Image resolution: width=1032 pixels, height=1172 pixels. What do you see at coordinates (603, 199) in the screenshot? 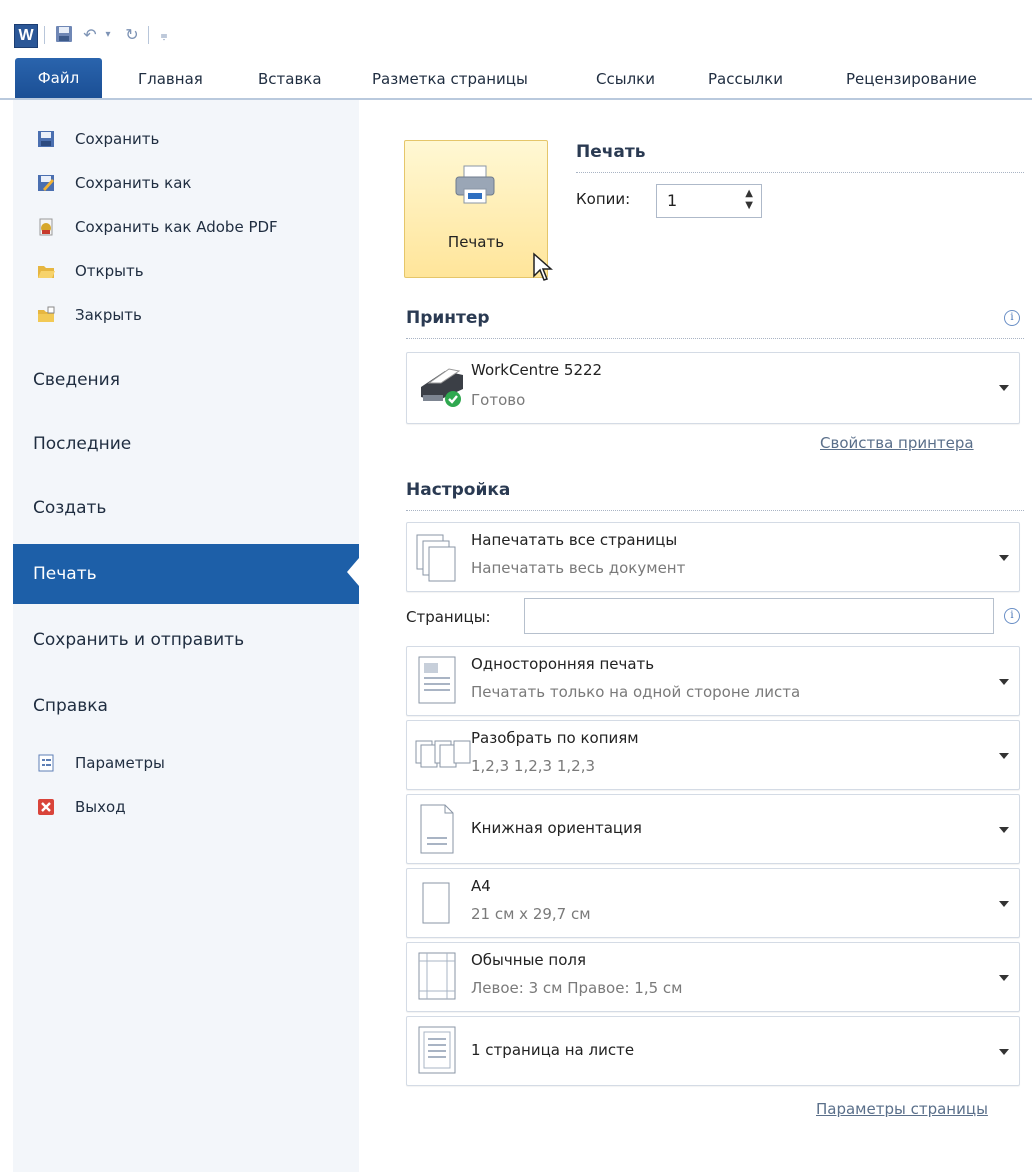
I see `copies-label: Копии:` at bounding box center [603, 199].